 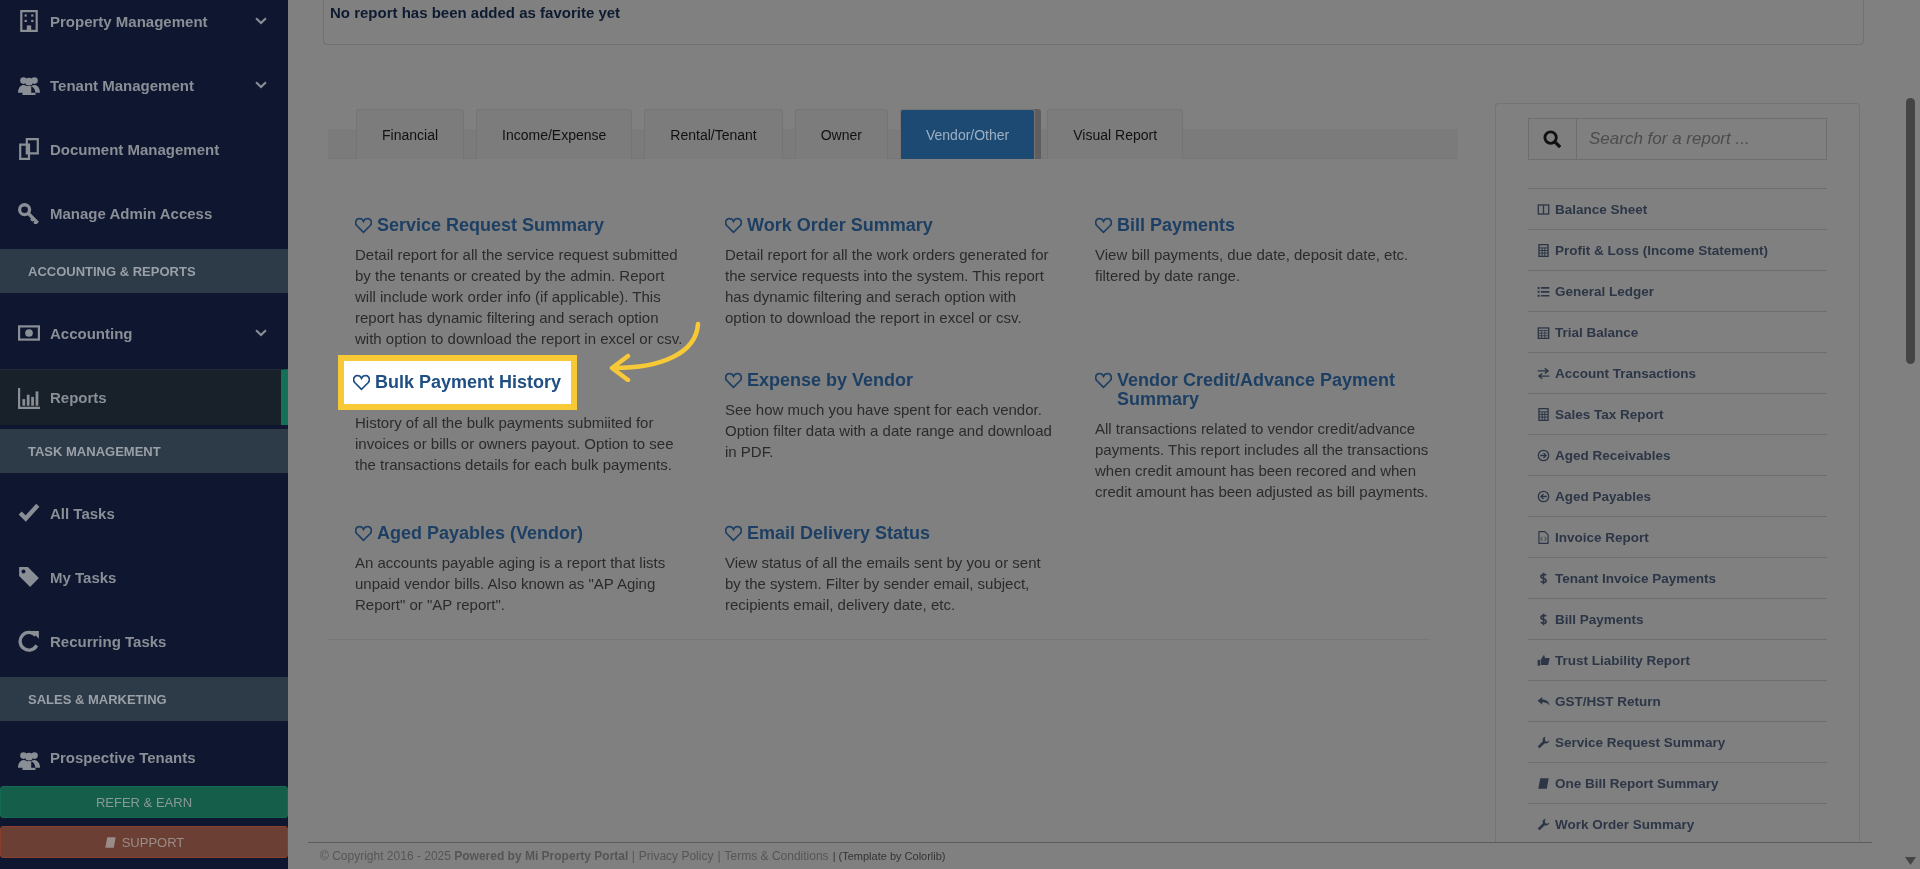 I want to click on nav-item: Document Management, so click(x=144, y=149).